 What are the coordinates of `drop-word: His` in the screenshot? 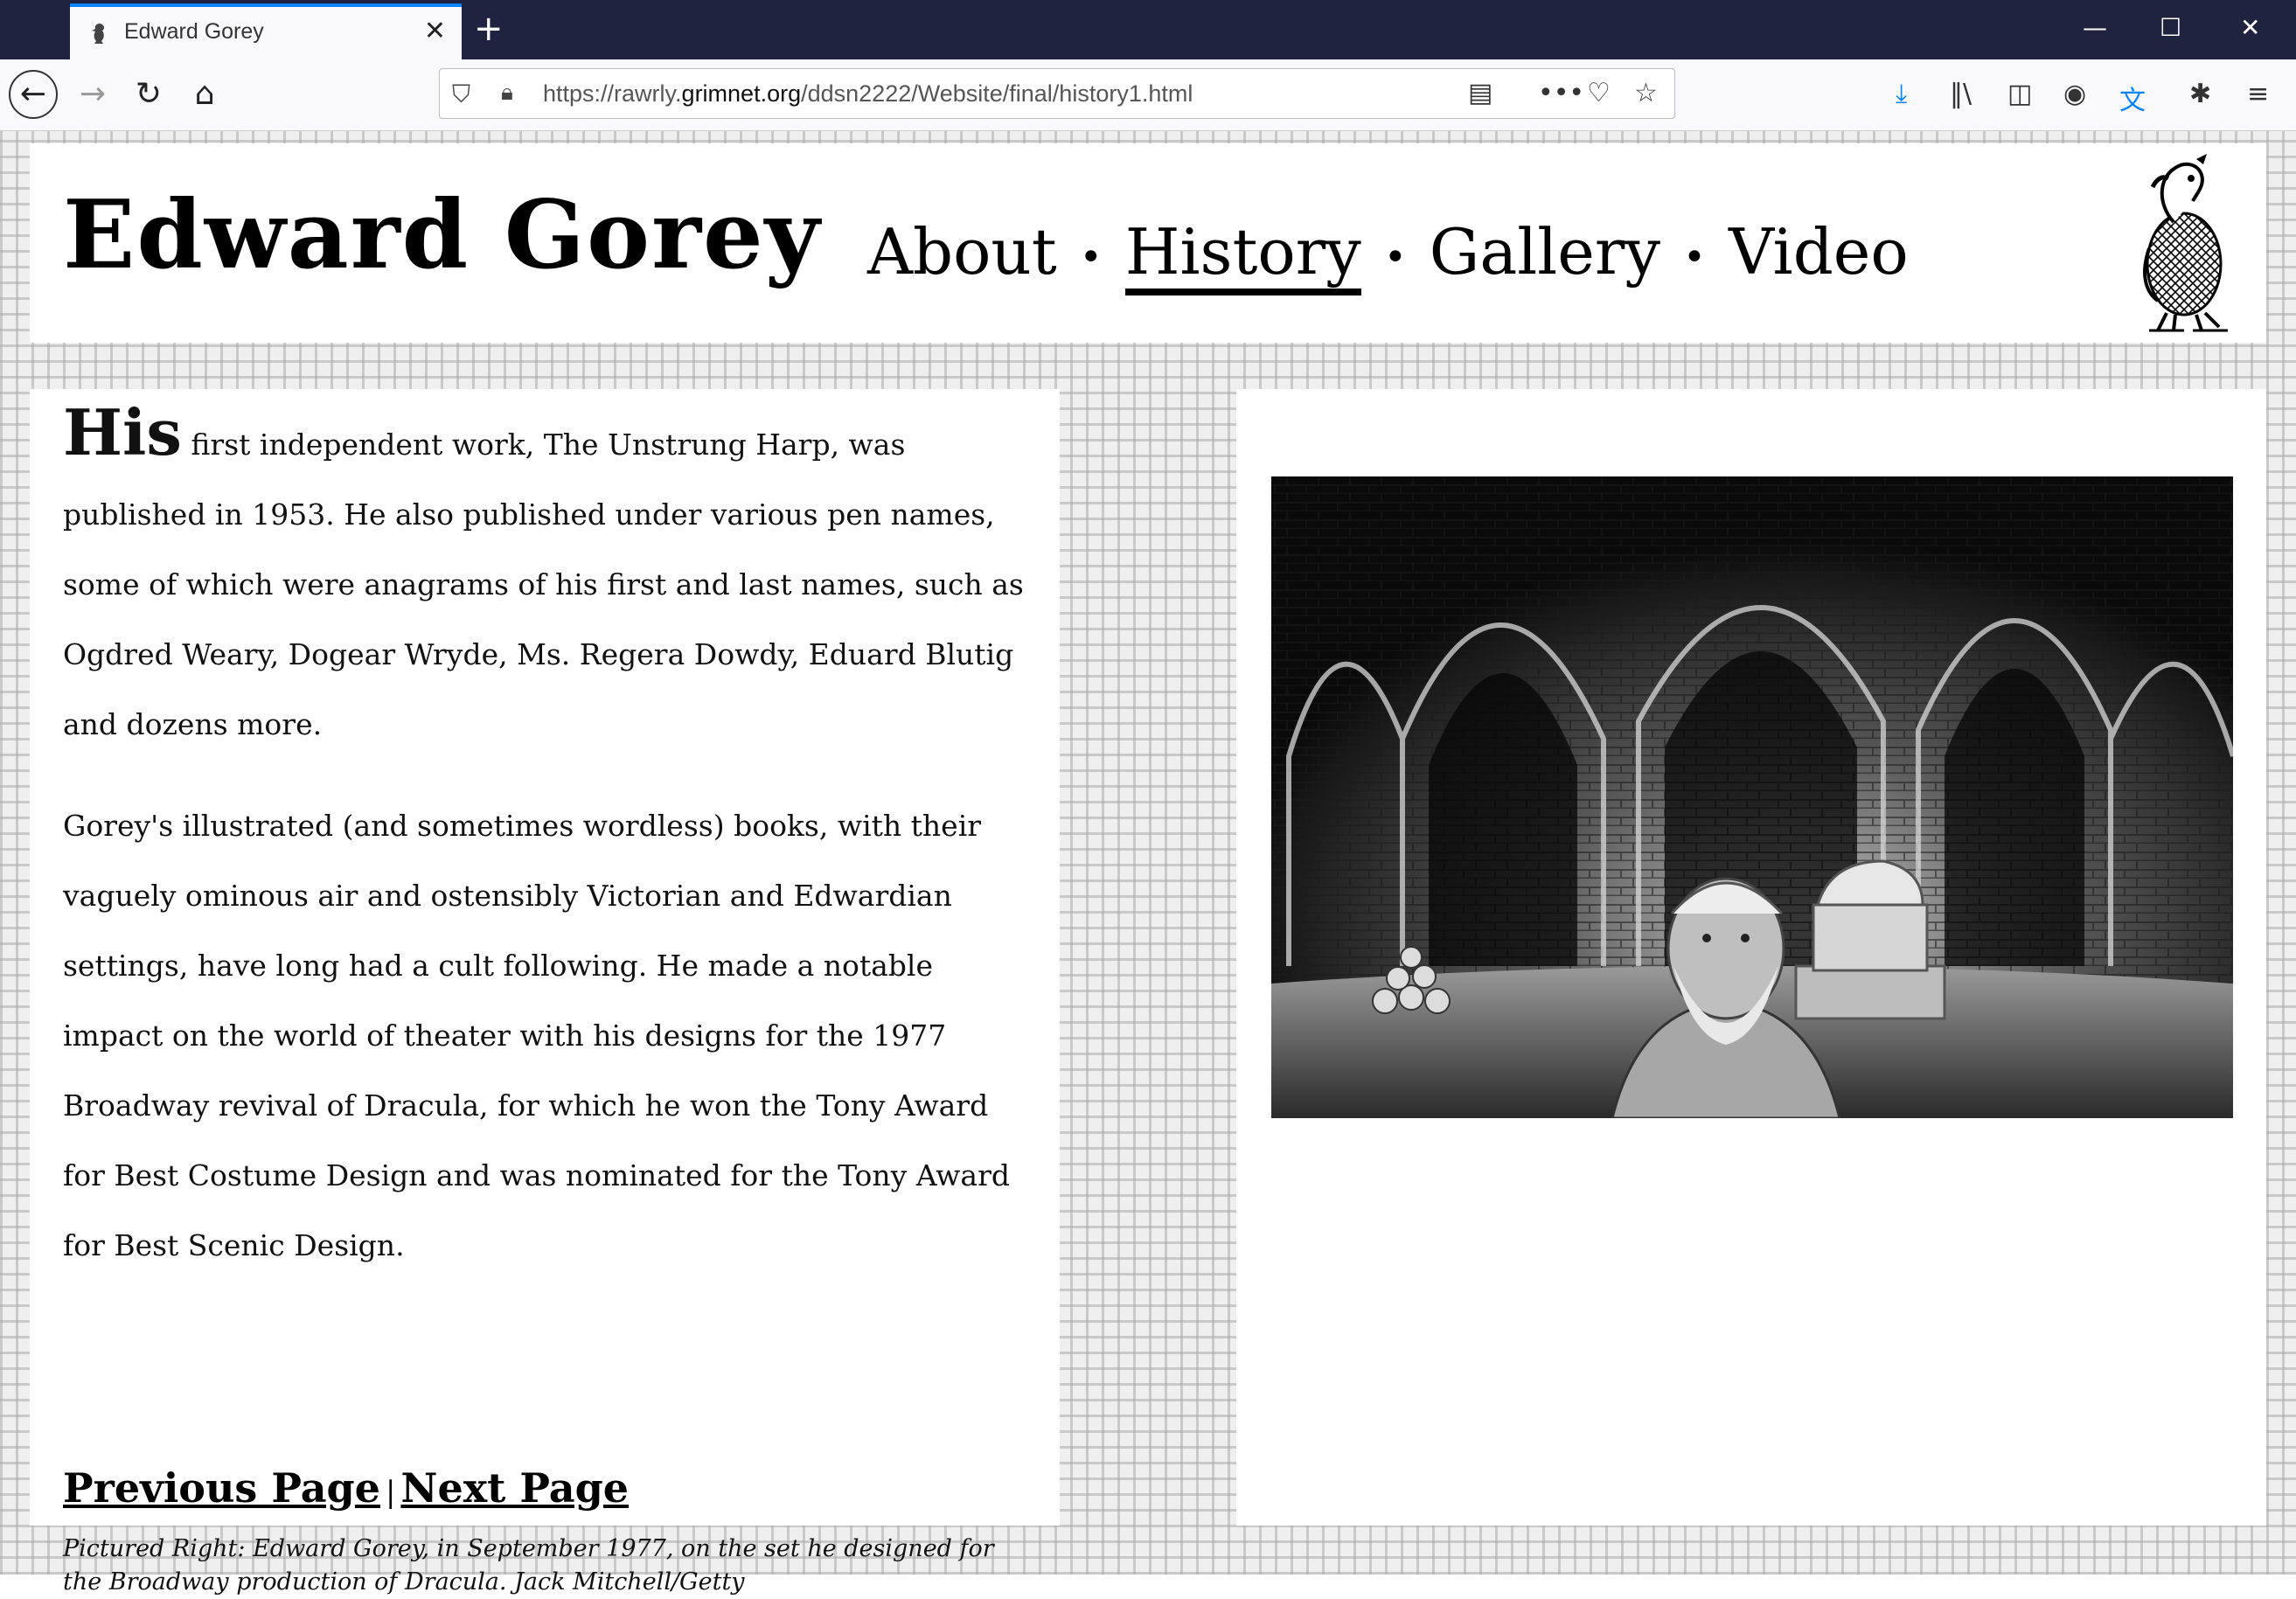 It's located at (123, 432).